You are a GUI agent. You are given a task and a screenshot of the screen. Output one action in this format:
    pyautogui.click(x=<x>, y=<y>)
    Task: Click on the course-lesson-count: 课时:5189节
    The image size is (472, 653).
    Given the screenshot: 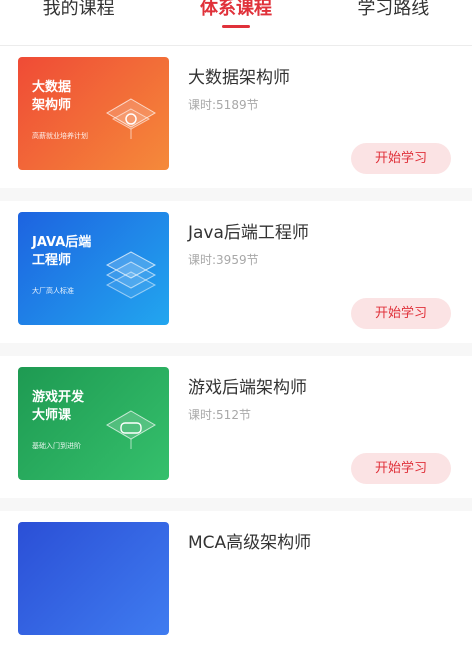 What is the action you would take?
    pyautogui.click(x=223, y=104)
    